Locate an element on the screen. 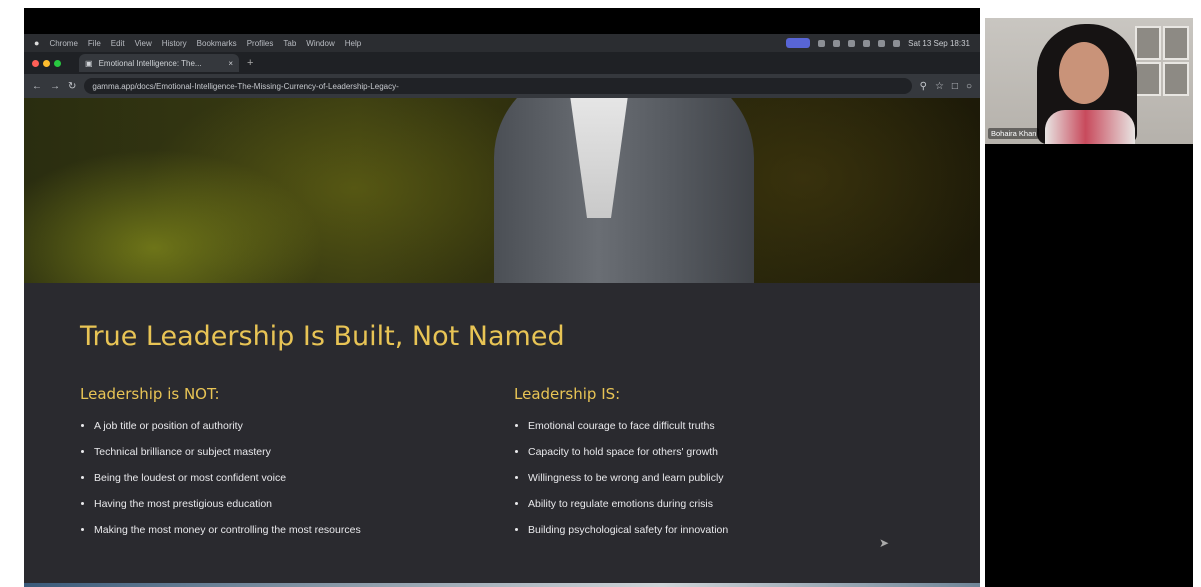 The image size is (1201, 587). reload-button: ↻ is located at coordinates (72, 86).